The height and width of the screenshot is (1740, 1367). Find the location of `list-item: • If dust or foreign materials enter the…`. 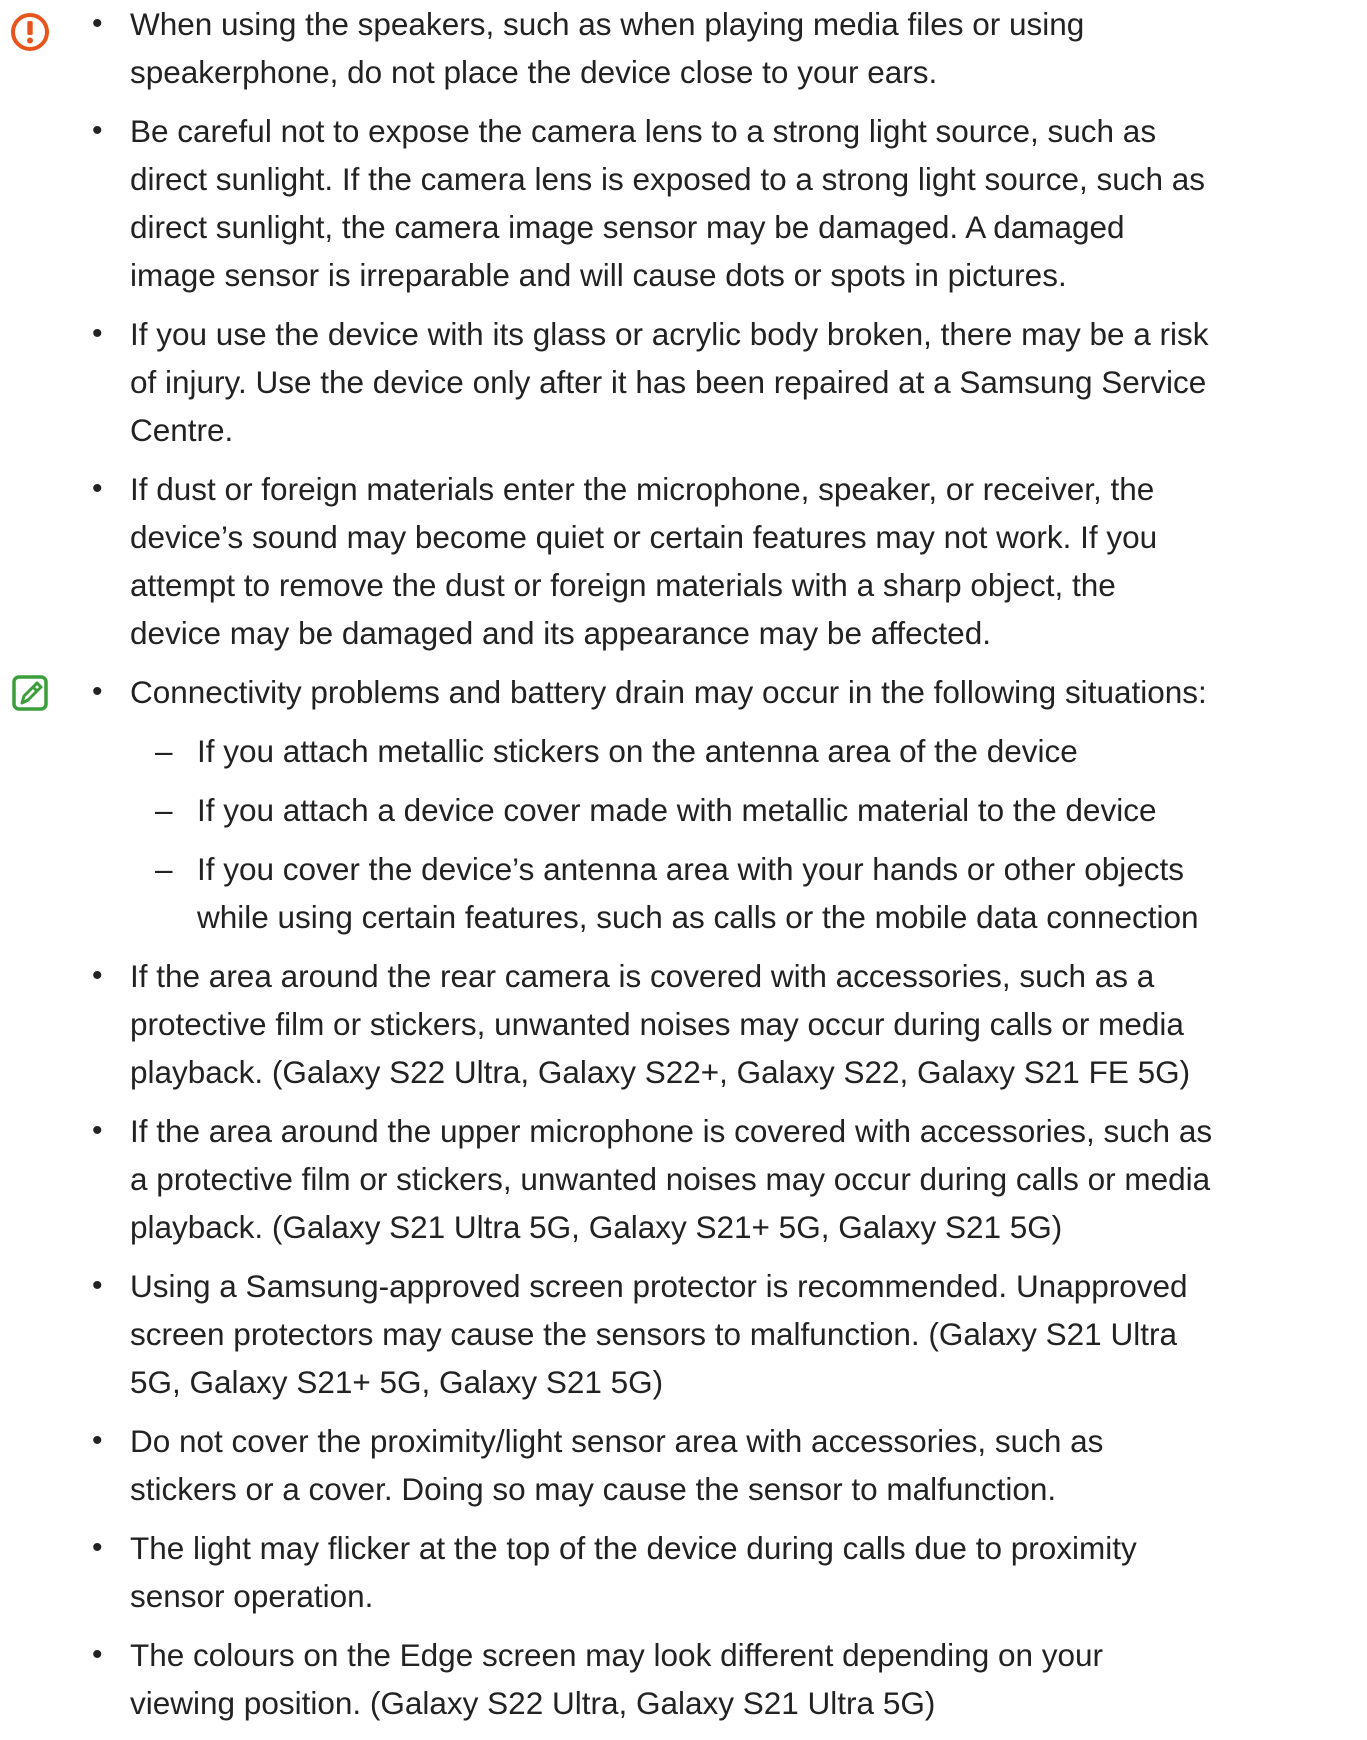

list-item: • If dust or foreign materials enter the… is located at coordinates (607, 561).